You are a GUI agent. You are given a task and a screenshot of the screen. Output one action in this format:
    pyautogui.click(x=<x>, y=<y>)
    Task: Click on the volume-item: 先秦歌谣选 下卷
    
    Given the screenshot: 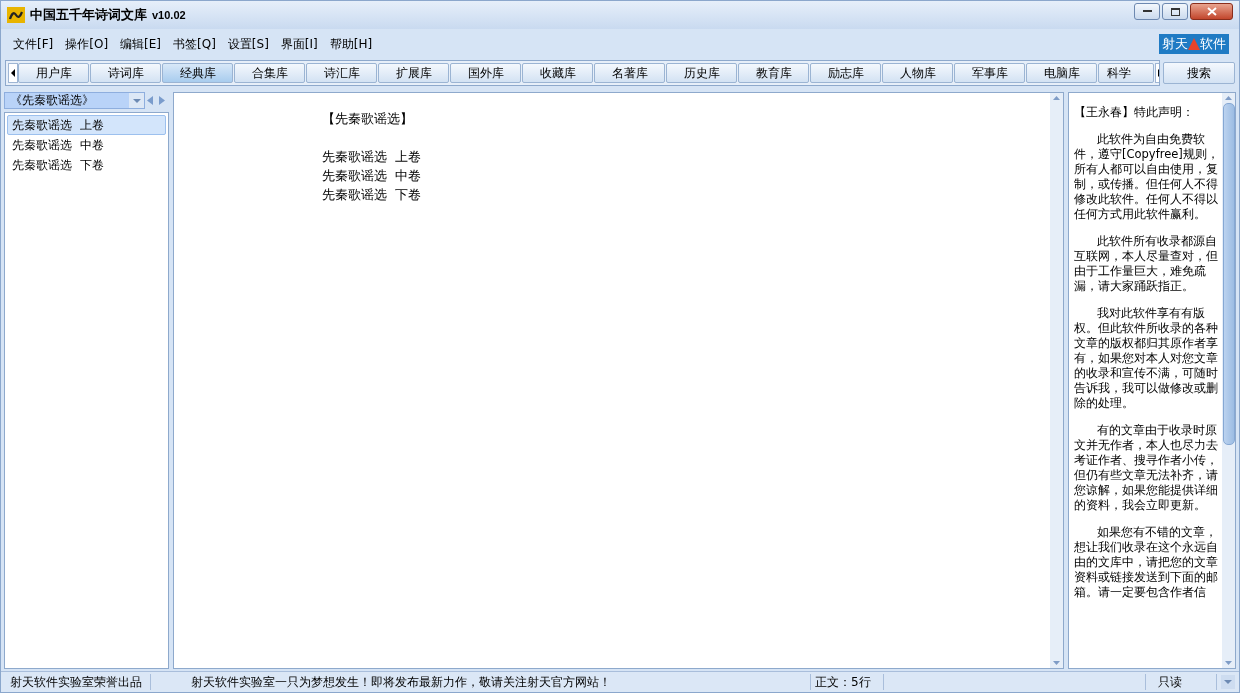 What is the action you would take?
    pyautogui.click(x=86, y=165)
    